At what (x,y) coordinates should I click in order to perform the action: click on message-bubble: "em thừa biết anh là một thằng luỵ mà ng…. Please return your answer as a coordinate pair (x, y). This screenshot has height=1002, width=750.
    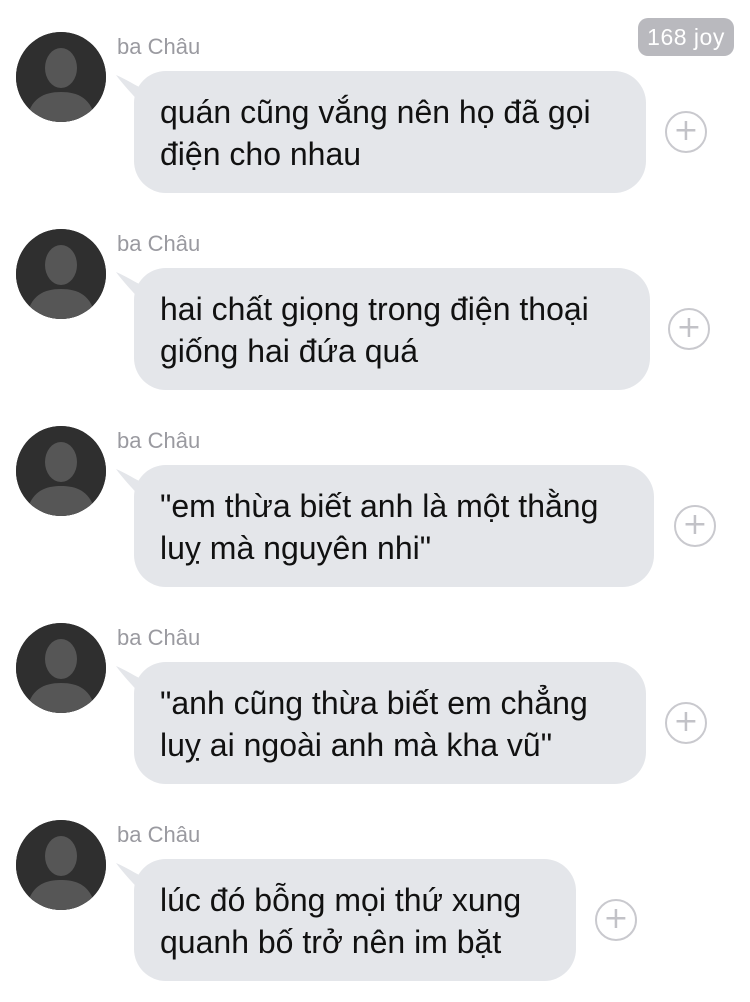
    Looking at the image, I should click on (394, 526).